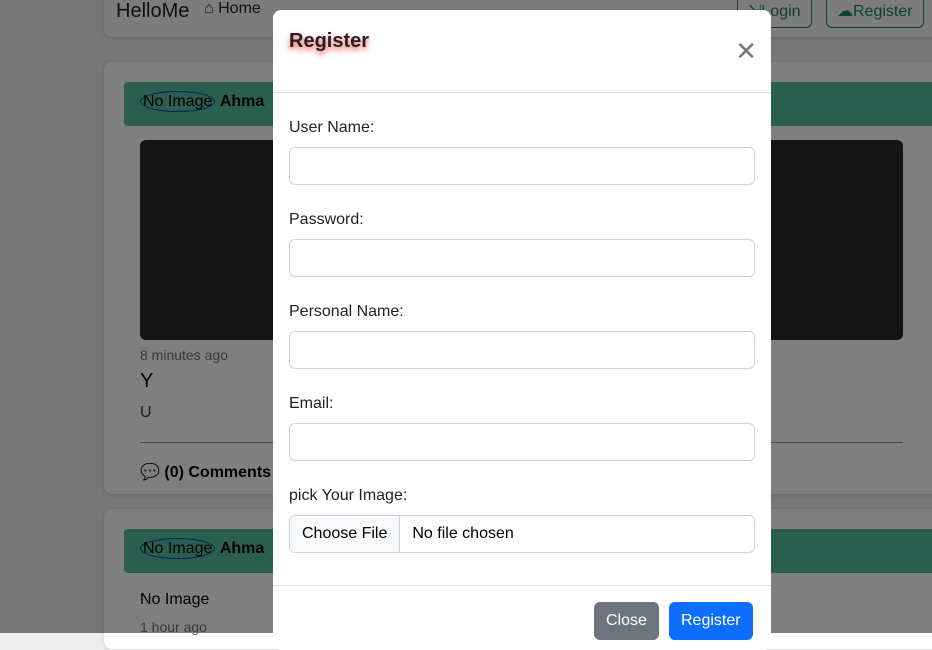 The image size is (932, 650). What do you see at coordinates (311, 403) in the screenshot?
I see `email-label: Email:` at bounding box center [311, 403].